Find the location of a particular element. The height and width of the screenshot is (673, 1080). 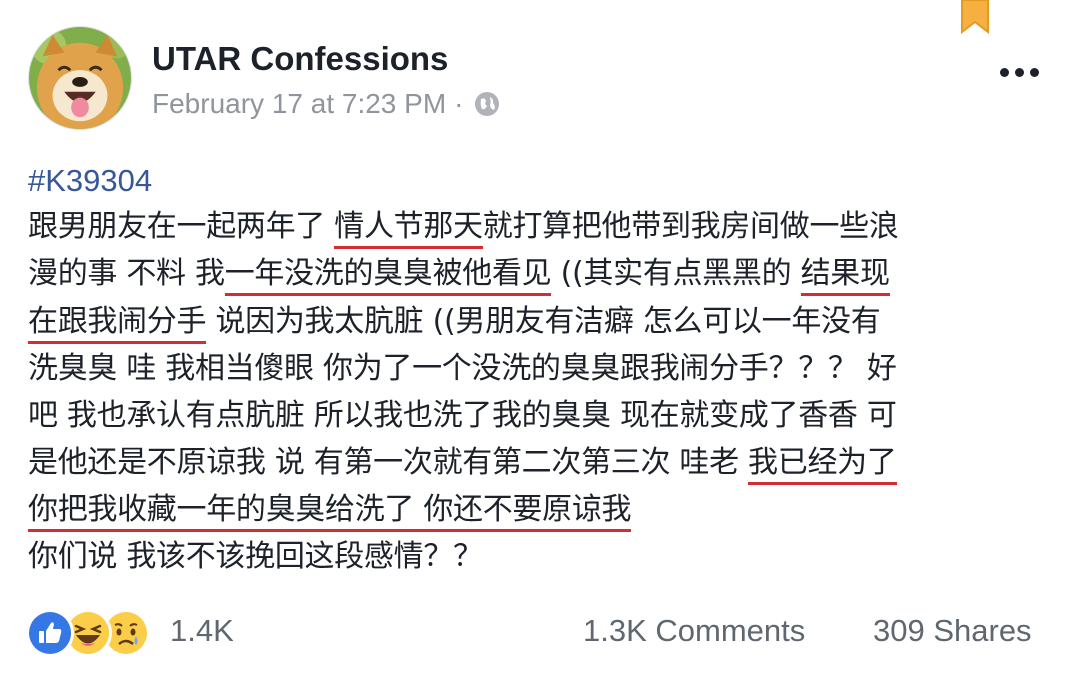

post-body-line: 在跟我闹分手 说因为我太肮脏 ((男朋友有洁癖 怎么可以一年没有 is located at coordinates (454, 323).